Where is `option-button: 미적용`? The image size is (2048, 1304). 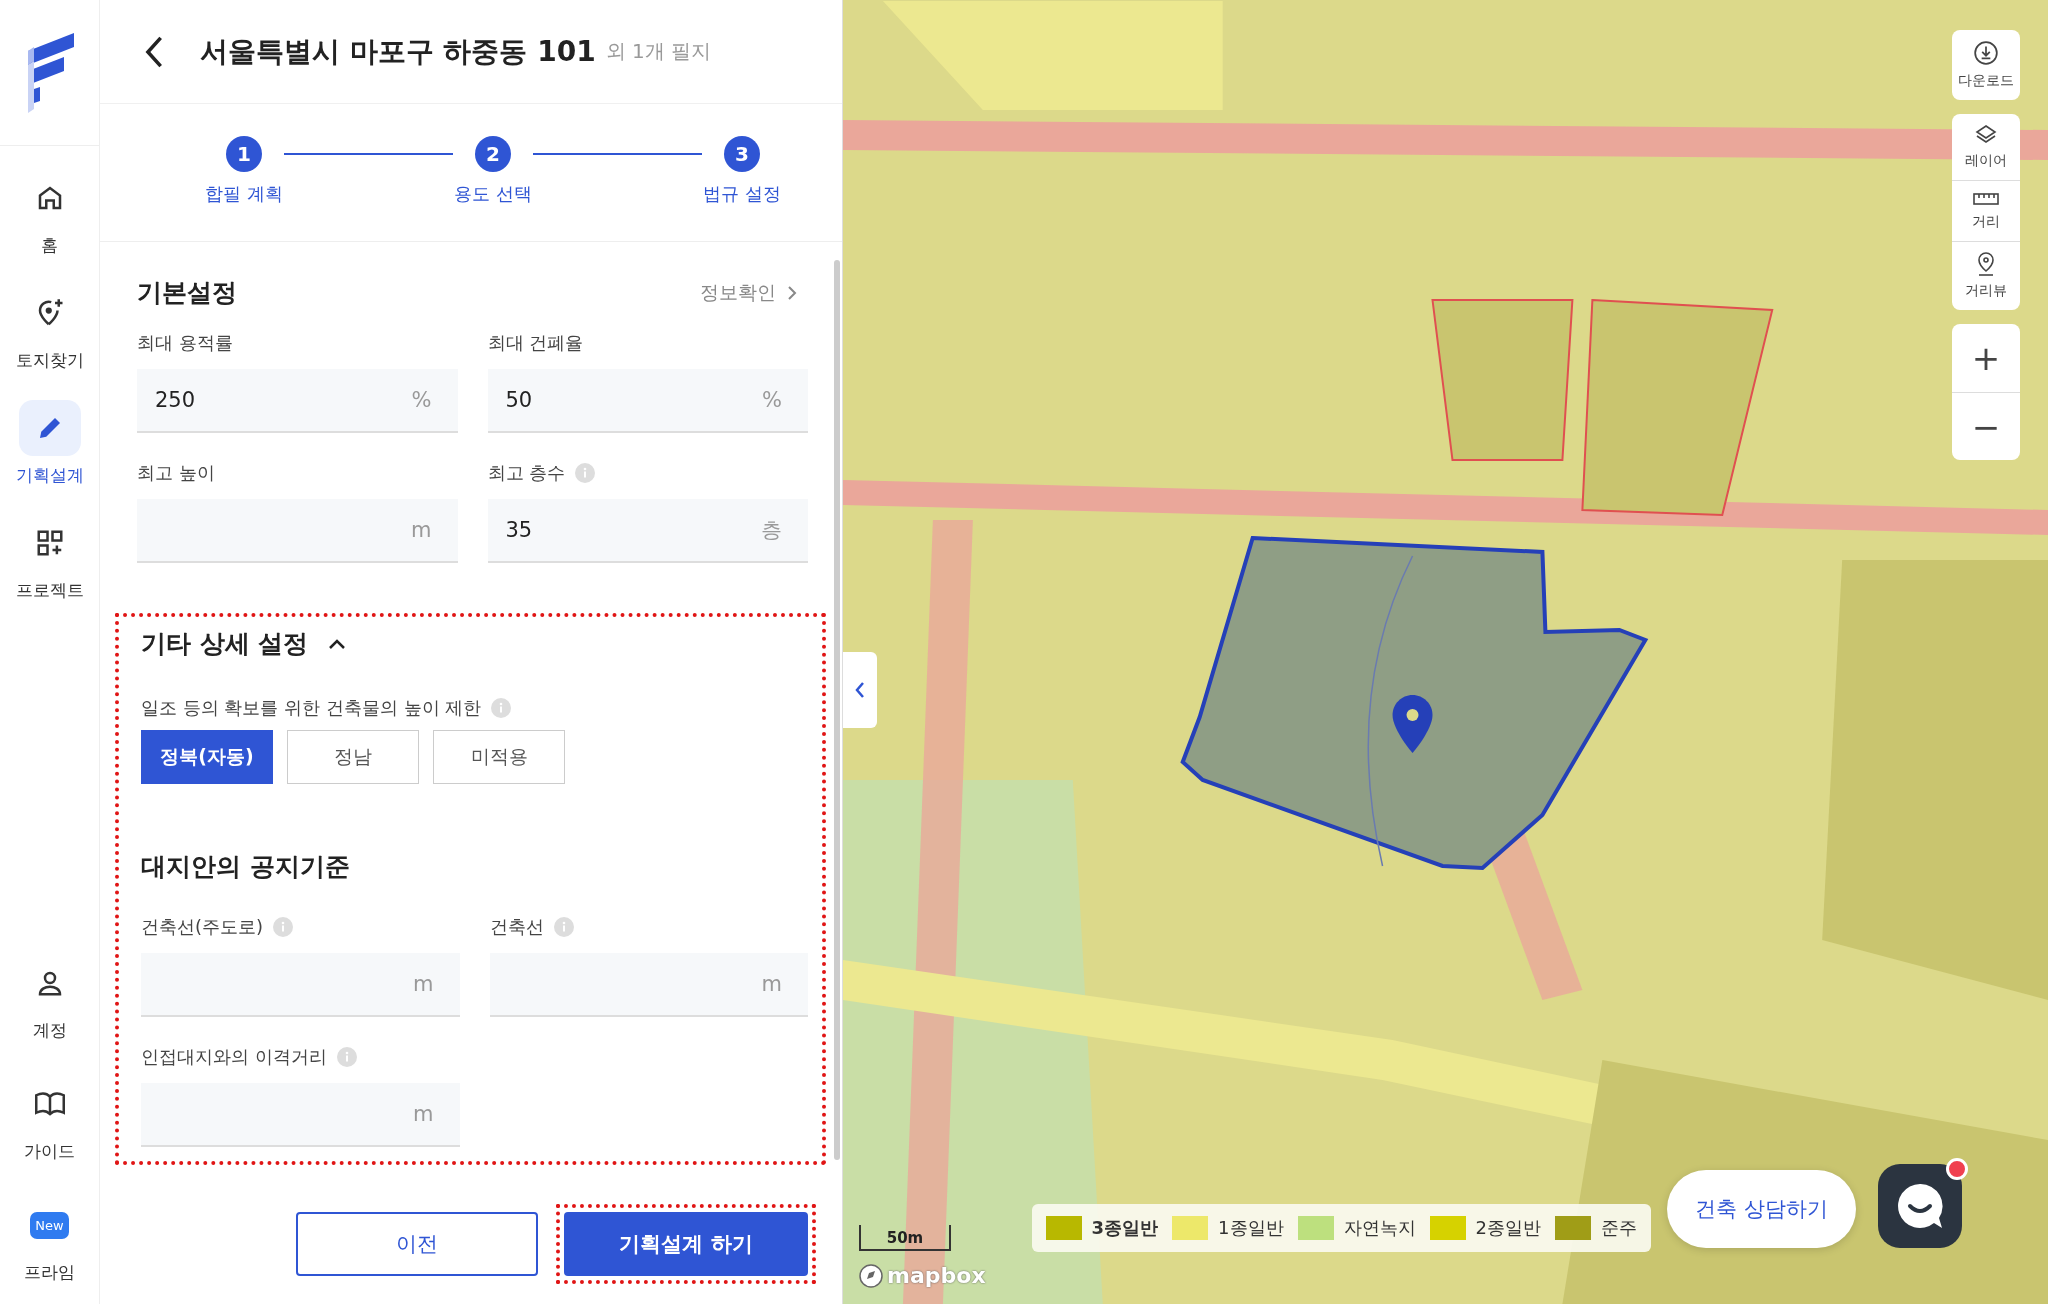
option-button: 미적용 is located at coordinates (499, 757).